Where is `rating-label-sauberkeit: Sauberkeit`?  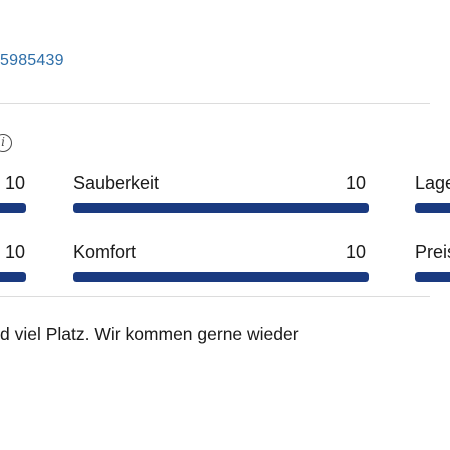 rating-label-sauberkeit: Sauberkeit is located at coordinates (116, 183).